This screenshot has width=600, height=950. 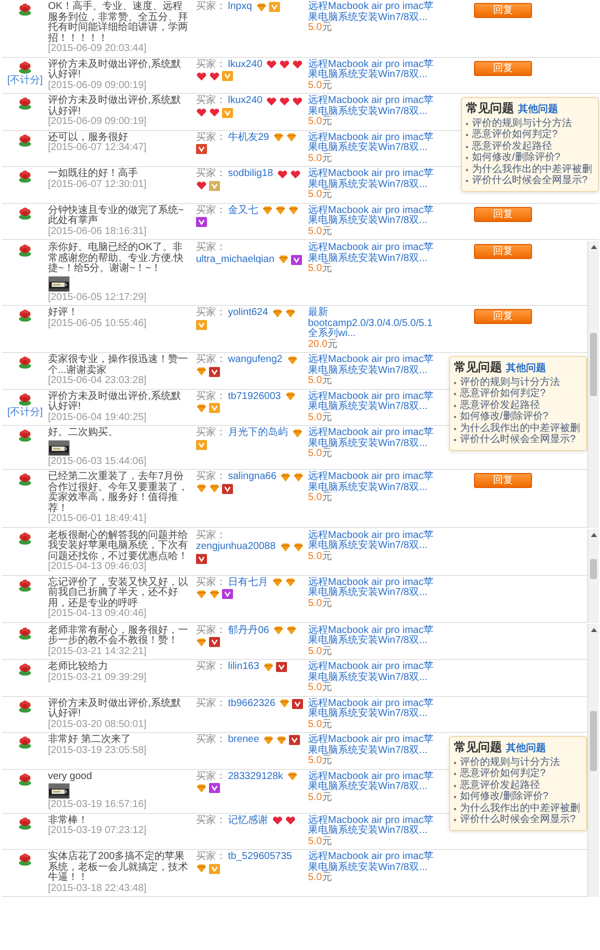 What do you see at coordinates (235, 259) in the screenshot?
I see `buyer-link: ultra_michaelqian` at bounding box center [235, 259].